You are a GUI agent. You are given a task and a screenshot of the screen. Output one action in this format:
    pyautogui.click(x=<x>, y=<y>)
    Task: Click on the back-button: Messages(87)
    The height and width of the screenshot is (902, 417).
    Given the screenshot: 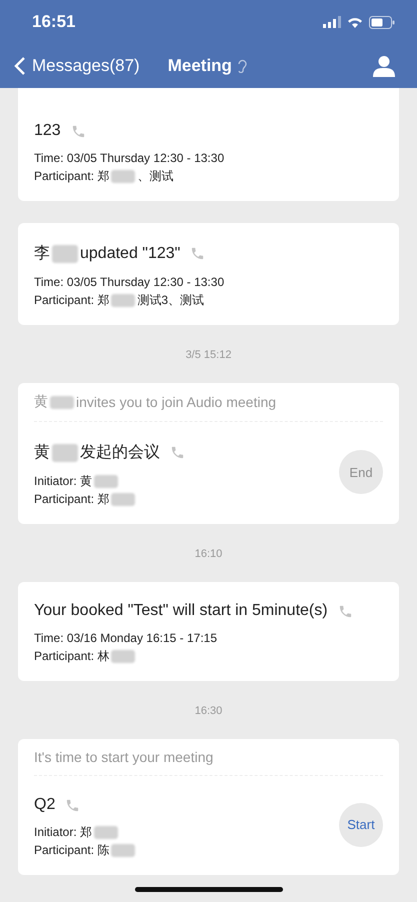 What is the action you would take?
    pyautogui.click(x=77, y=66)
    